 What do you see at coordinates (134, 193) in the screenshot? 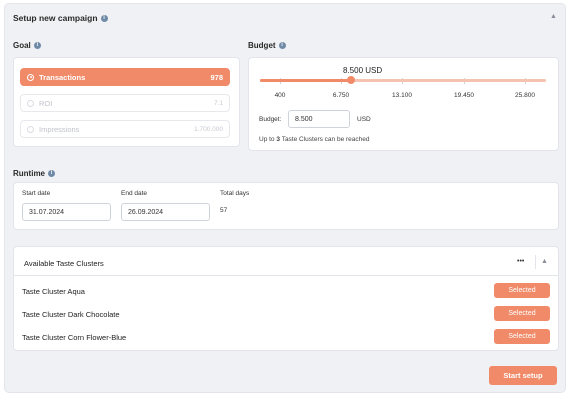
I see `end-date-label: End date` at bounding box center [134, 193].